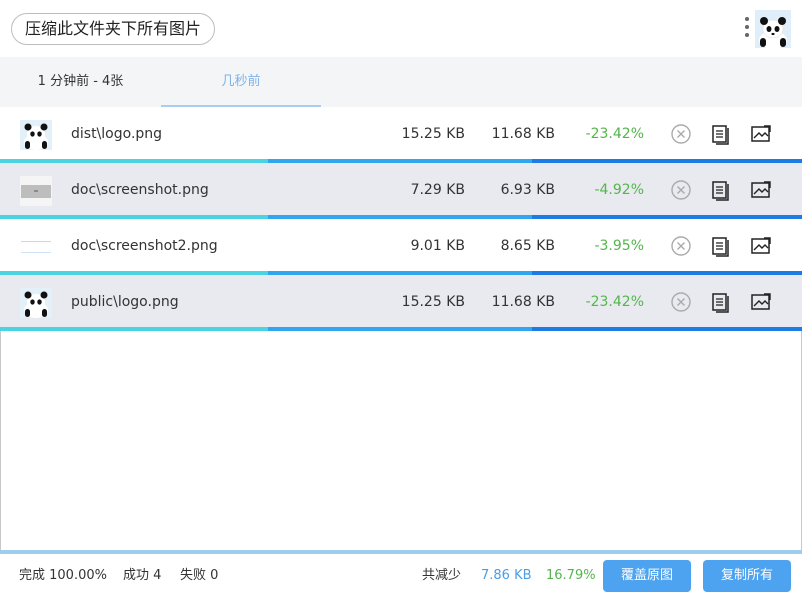 The image size is (802, 602). I want to click on fail-count: 失败 0, so click(199, 575).